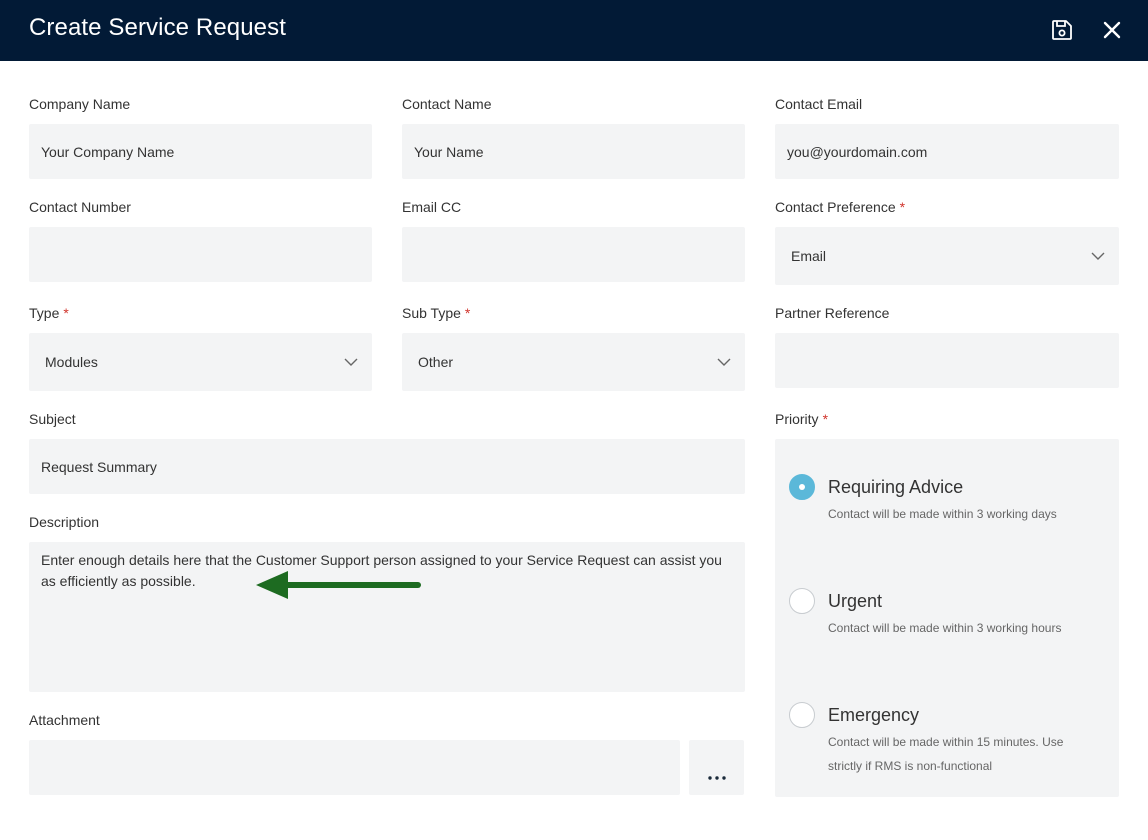  Describe the element at coordinates (947, 360) in the screenshot. I see `partner-reference-input` at that location.